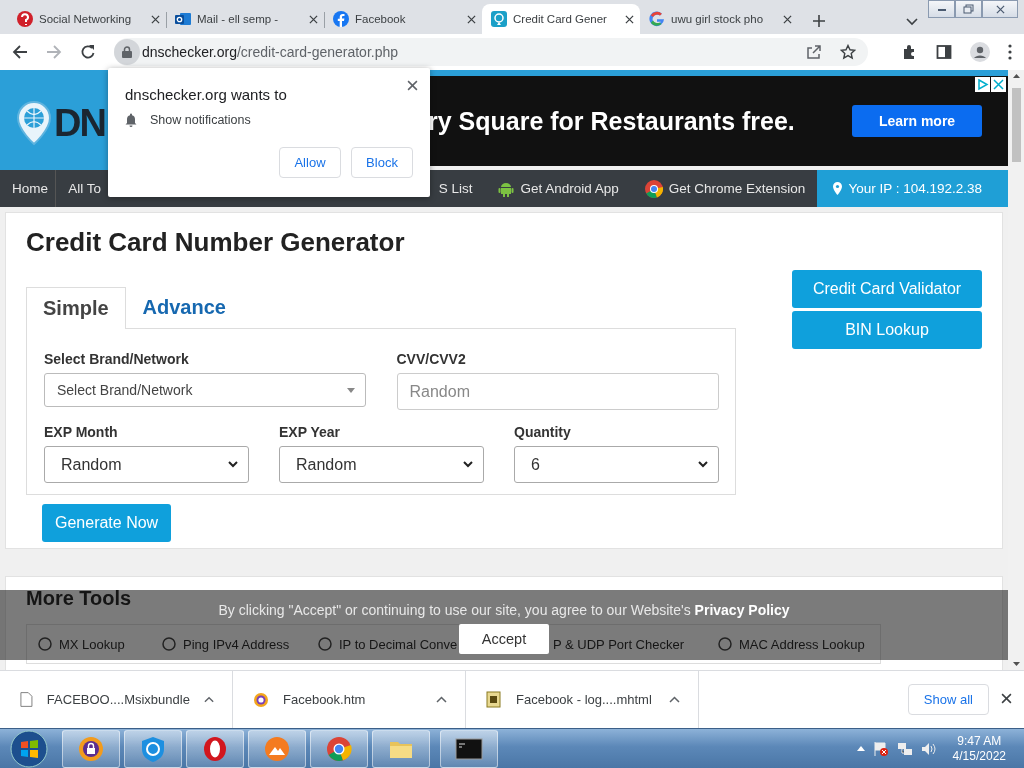  I want to click on lock-icon, so click(127, 52).